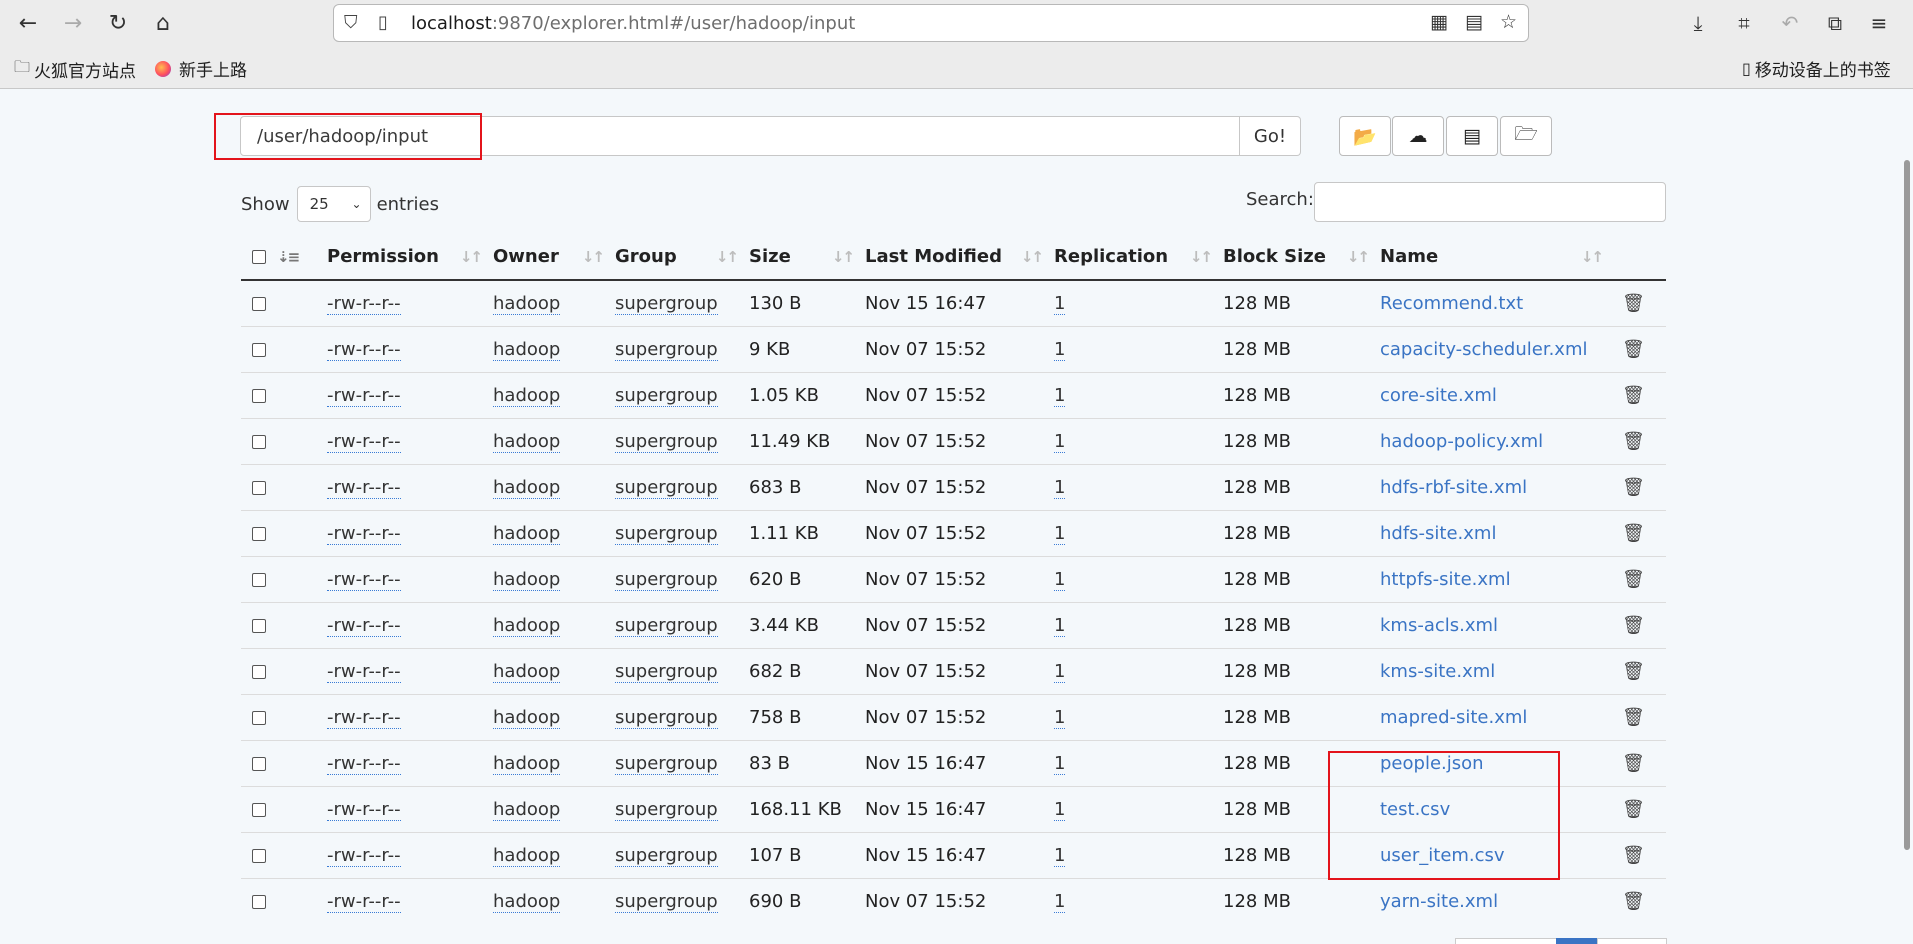 This screenshot has height=944, width=1913. I want to click on file-name-link: hadoop-policy.xml, so click(1461, 441).